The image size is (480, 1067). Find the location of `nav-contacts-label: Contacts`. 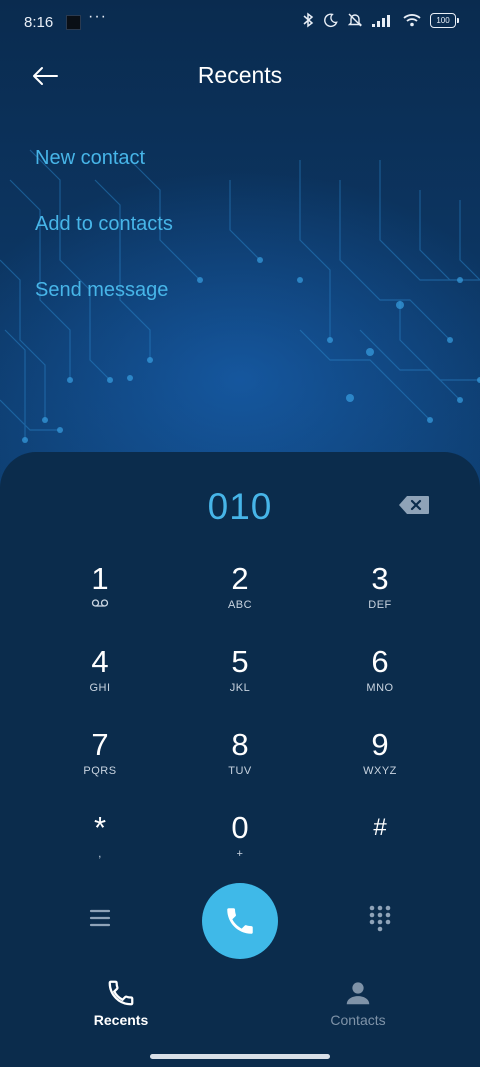

nav-contacts-label: Contacts is located at coordinates (358, 1020).